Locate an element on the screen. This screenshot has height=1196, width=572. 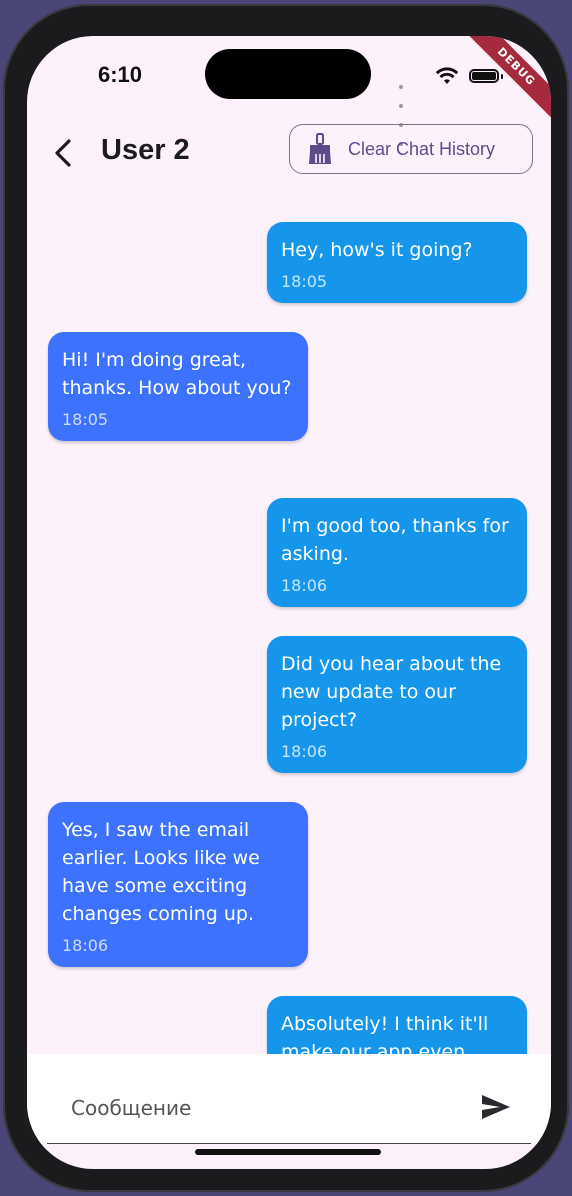
clear-button-label: Clear Chat History is located at coordinates (422, 148).